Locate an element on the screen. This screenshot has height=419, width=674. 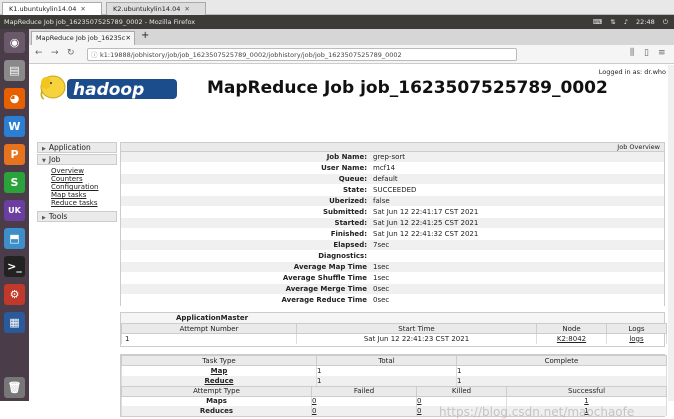
library-icon: ⫼ is located at coordinates (632, 53).